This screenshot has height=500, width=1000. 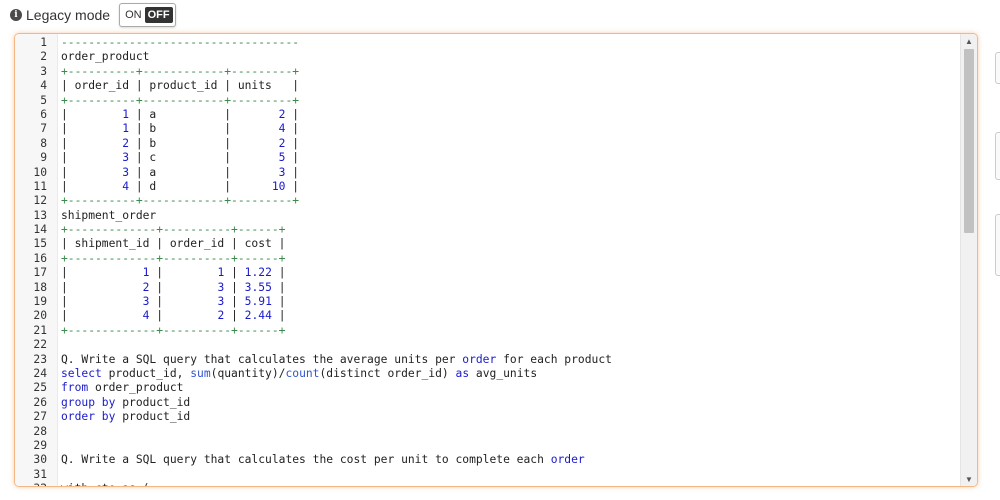 I want to click on code-token: | a |, so click(x=204, y=114).